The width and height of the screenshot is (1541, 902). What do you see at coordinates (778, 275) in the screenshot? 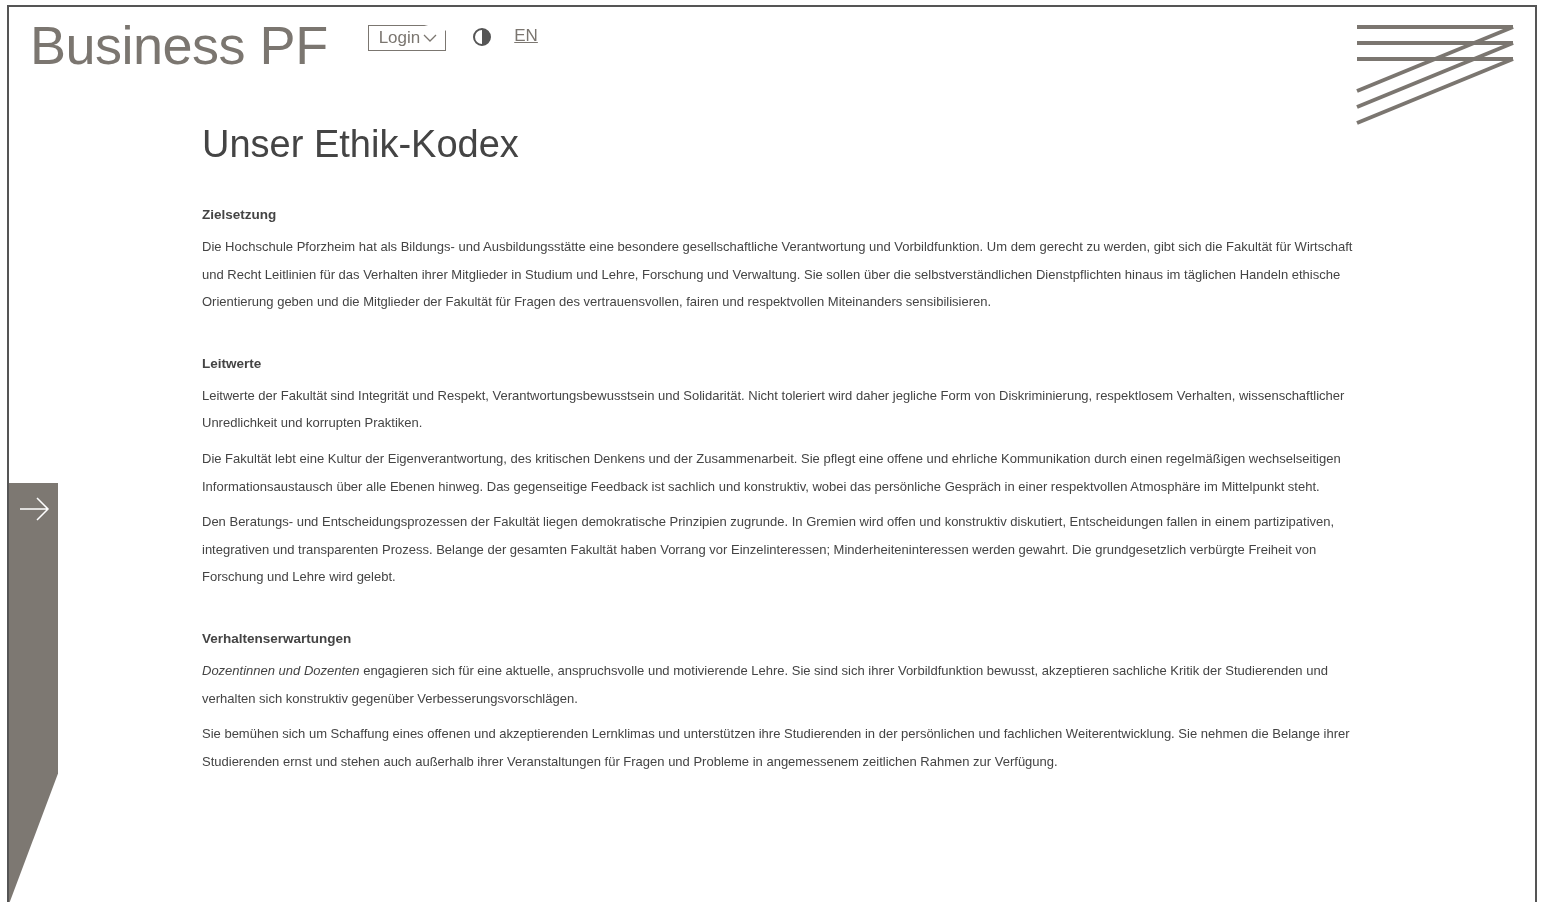
I see `paragraph: Die Hochschule Pforzheim hat als Bildungs- und Ausbildungsstätte eine besondere gesellschaftliche Verantwortung und Vorbildfunktion. Um dem gerecht zu werden, gibt sich die Fakultät für Wirtschaft und Recht Leitlinien für das Verhalten ihrer Mitglieder in Studium und Lehre, Forschung und Verwaltung. Sie sollen über die selbstverständlichen Dienstpflichten hinaus im täglichen Handeln ethische Orientierung geben und die Mitglieder der Fakultät für Fragen des vertrauensvollen, fairen und respektvollen Miteinanders sensibilisieren.` at bounding box center [778, 275].